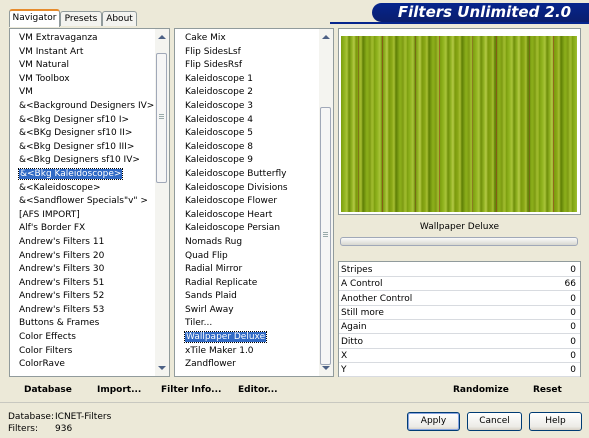 The image size is (589, 438). What do you see at coordinates (251, 53) in the screenshot?
I see `filter-item: Flip SidesLsf` at bounding box center [251, 53].